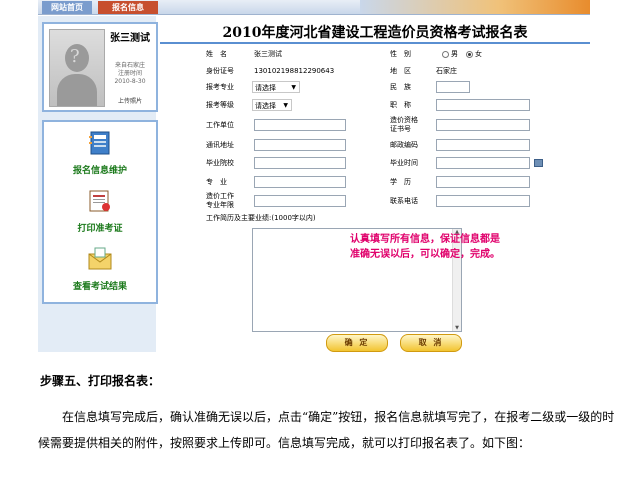  I want to click on gender-male-radio, so click(445, 54).